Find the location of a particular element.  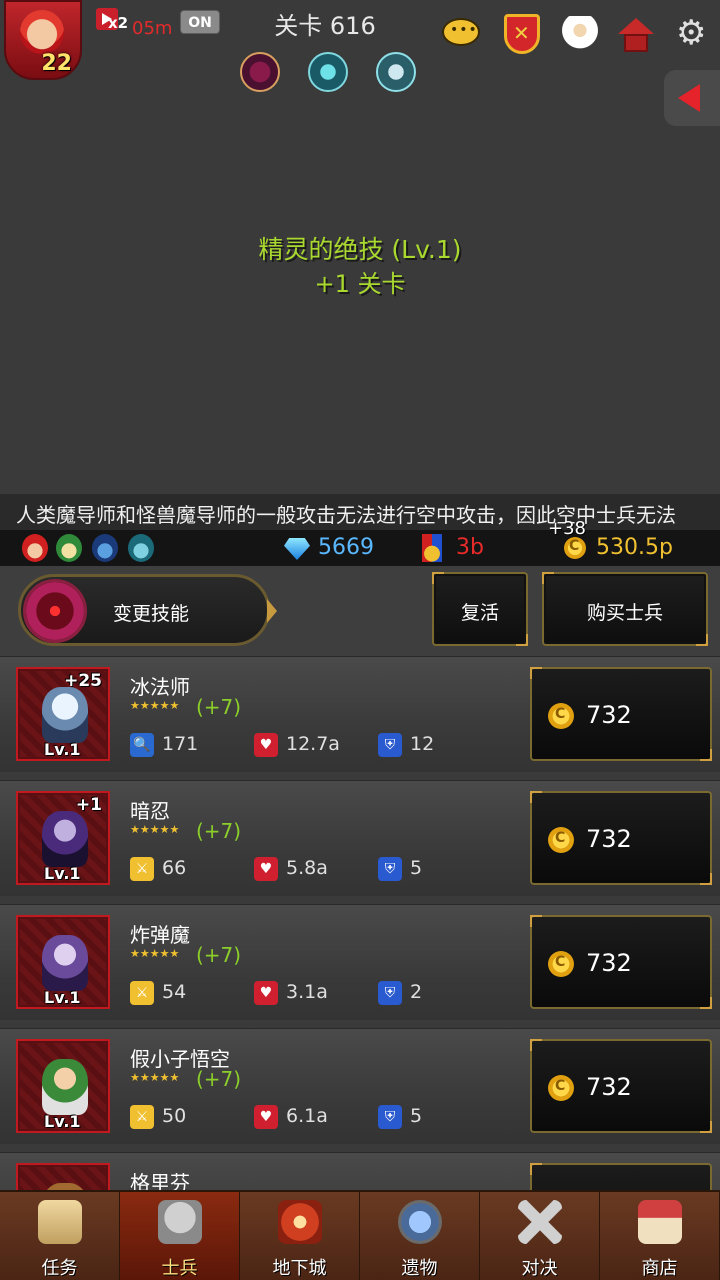

skill-notification-effect: +1 关卡 is located at coordinates (360, 284).